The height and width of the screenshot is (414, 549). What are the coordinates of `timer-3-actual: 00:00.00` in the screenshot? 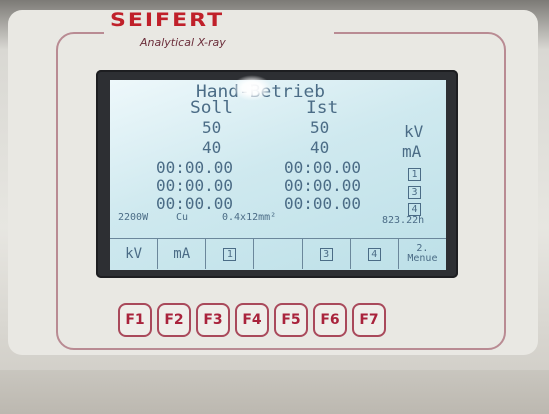 It's located at (323, 203).